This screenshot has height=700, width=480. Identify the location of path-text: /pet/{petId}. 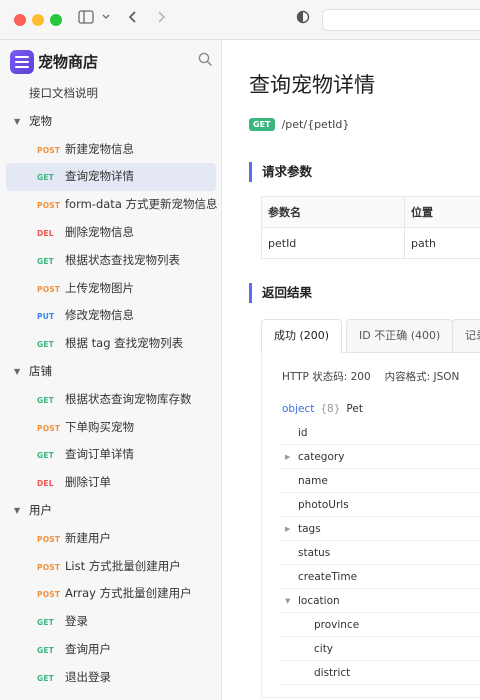
(315, 124).